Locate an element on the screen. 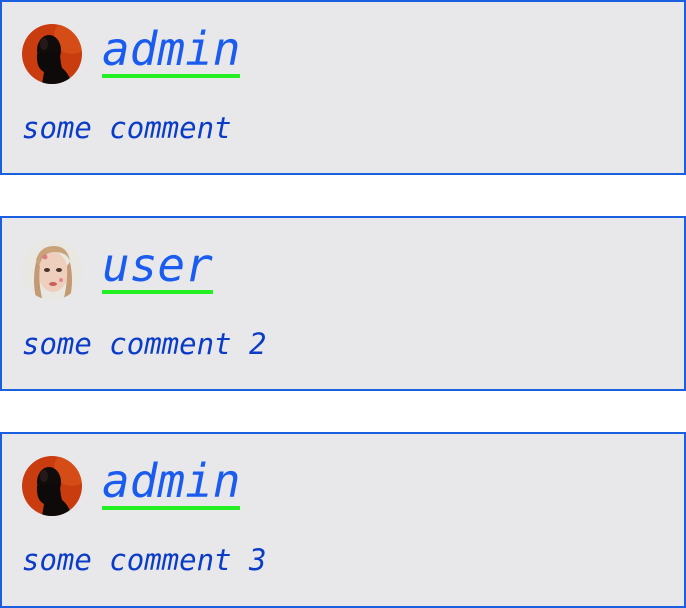 The width and height of the screenshot is (686, 608). comment-text: some comment 2 is located at coordinates (144, 344).